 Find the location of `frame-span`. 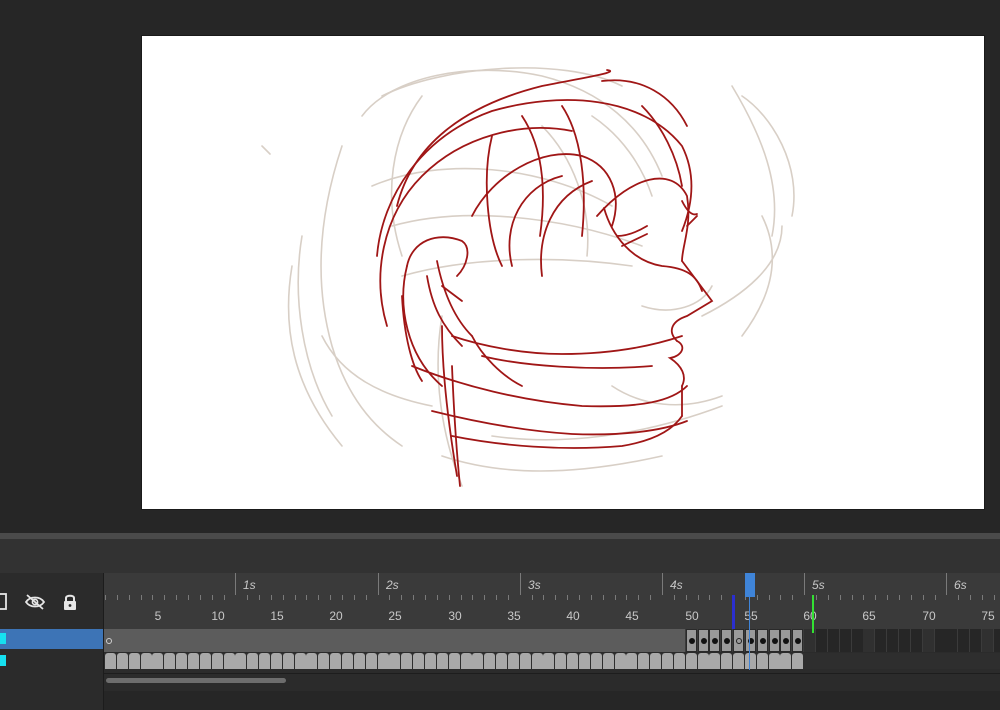

frame-span is located at coordinates (394, 640).